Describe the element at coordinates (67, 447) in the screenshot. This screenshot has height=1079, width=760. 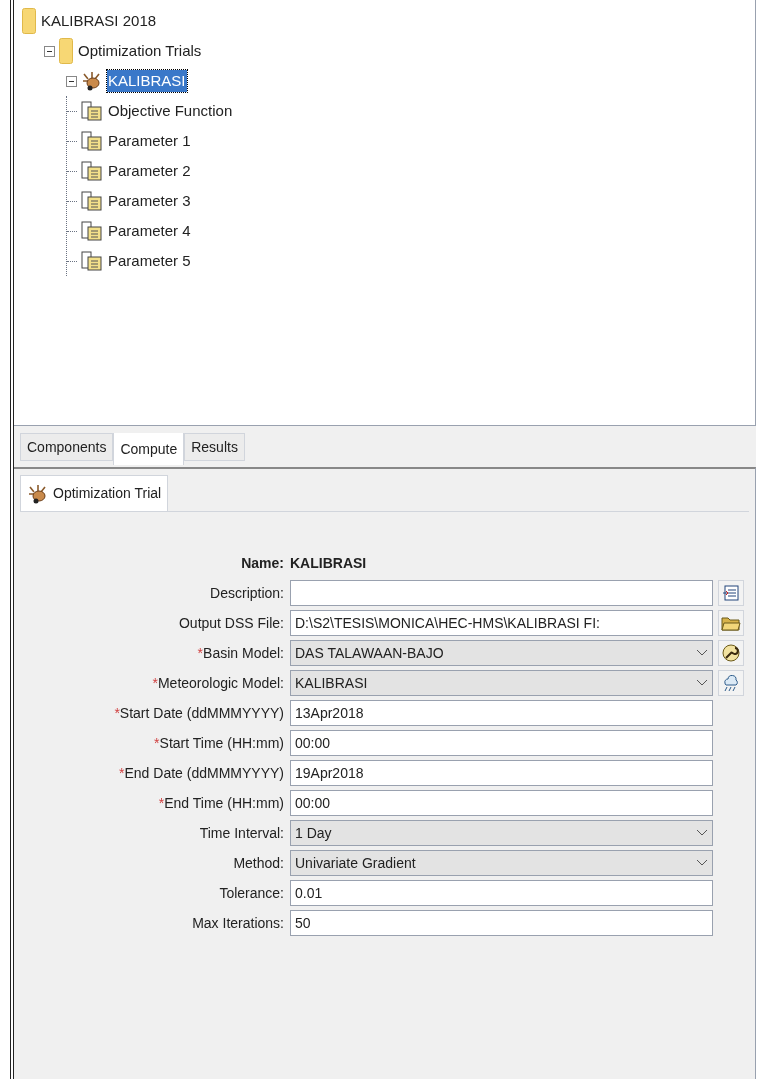
I see `tab: Components` at that location.